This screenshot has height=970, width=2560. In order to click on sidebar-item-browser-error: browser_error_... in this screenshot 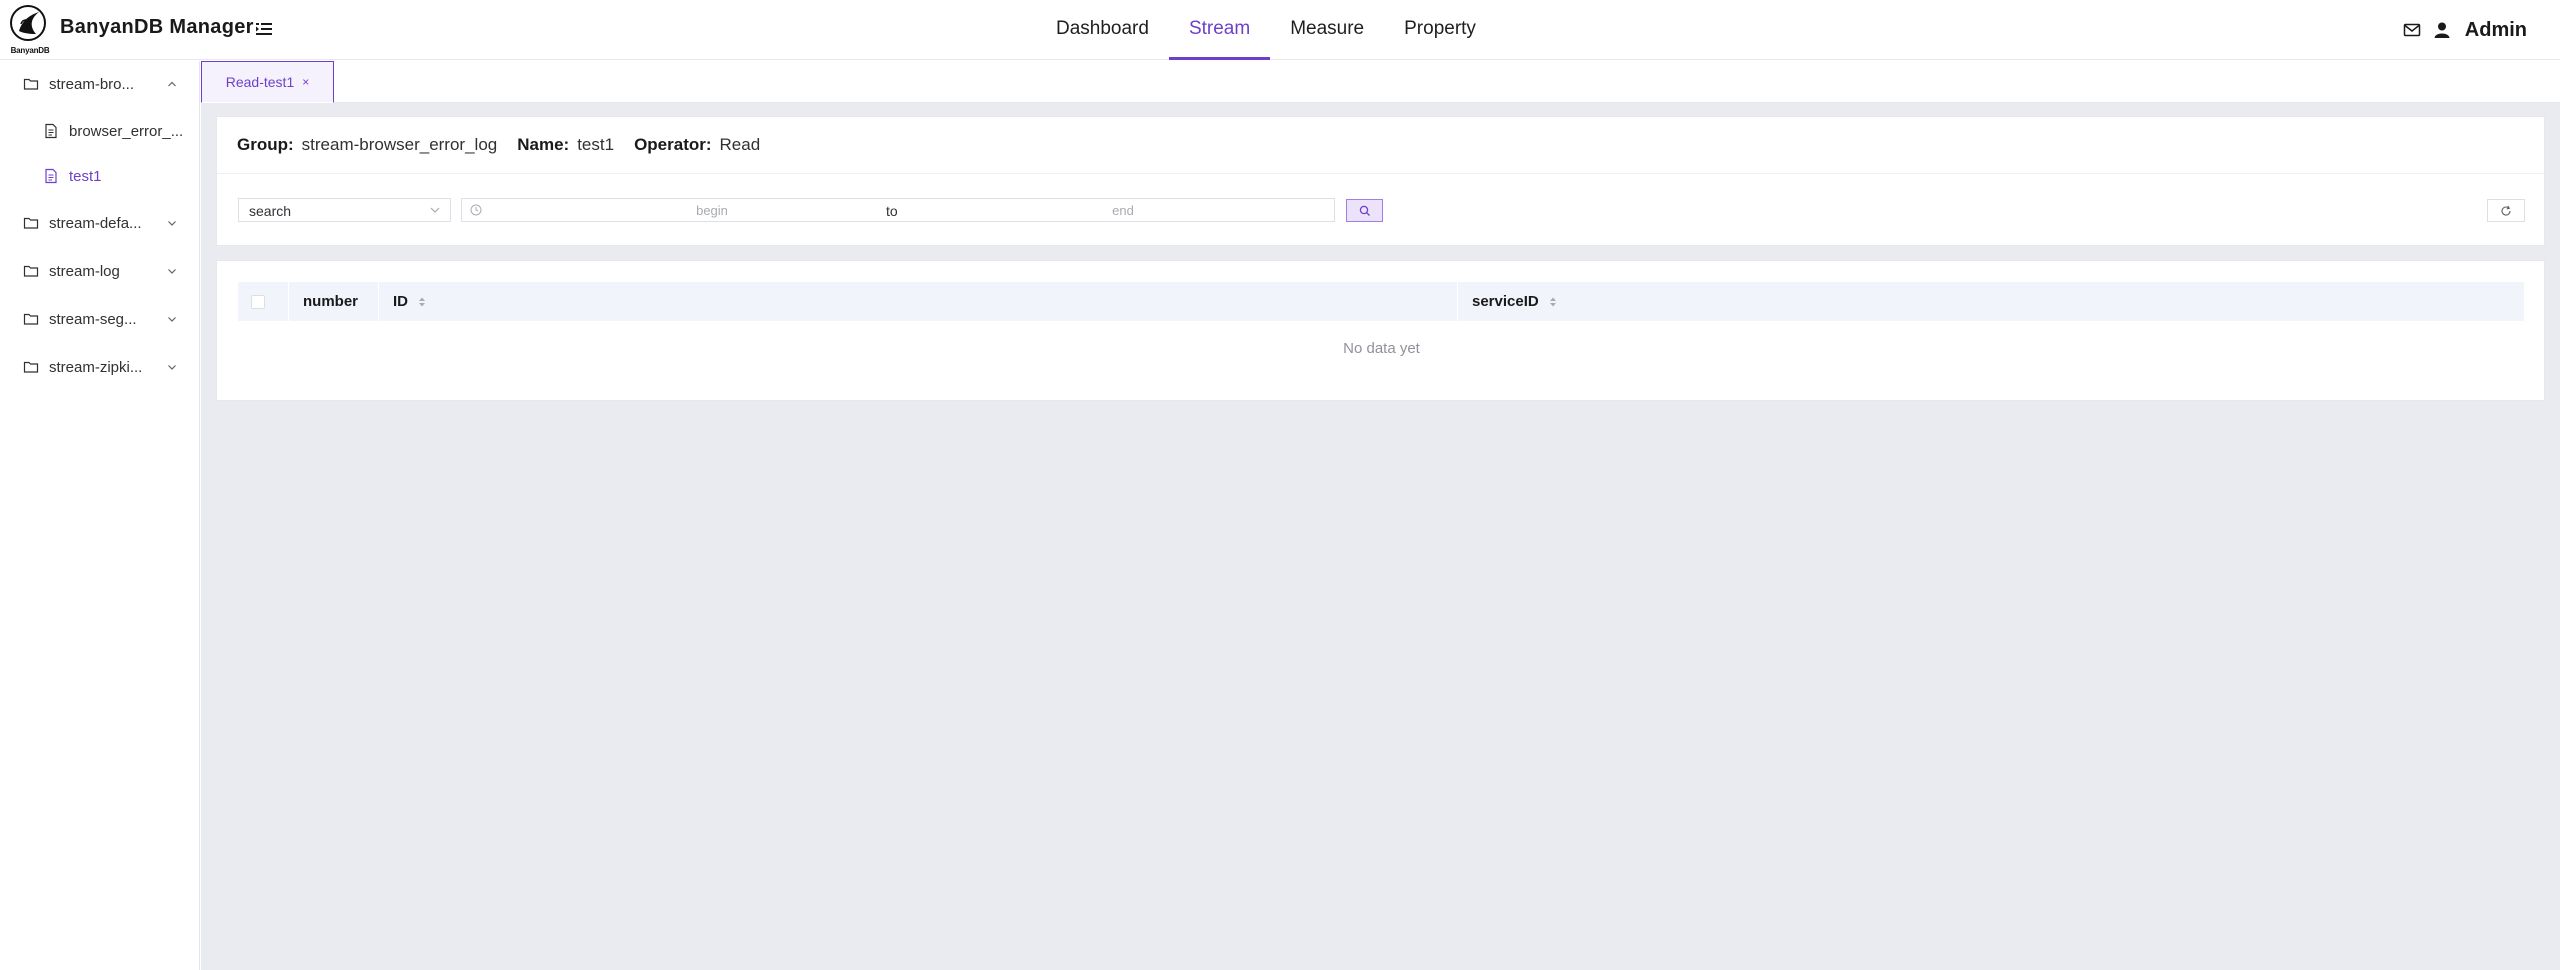, I will do `click(100, 131)`.